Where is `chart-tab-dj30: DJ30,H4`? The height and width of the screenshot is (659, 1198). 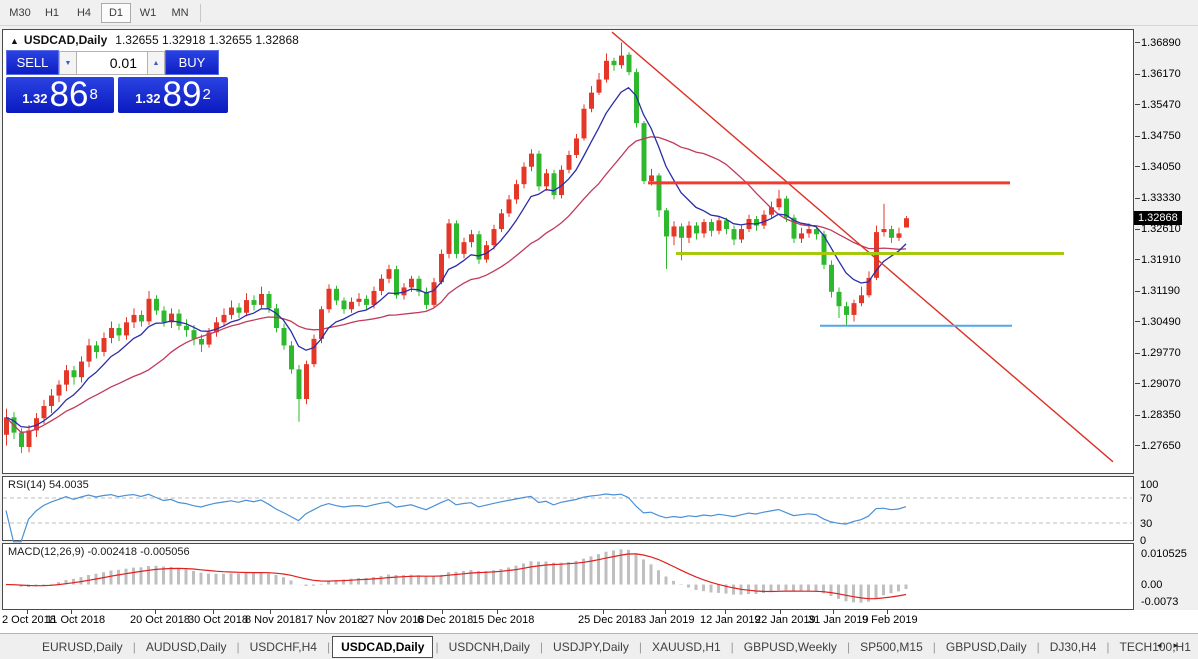
chart-tab-dj30: DJ30,H4 is located at coordinates (1073, 647).